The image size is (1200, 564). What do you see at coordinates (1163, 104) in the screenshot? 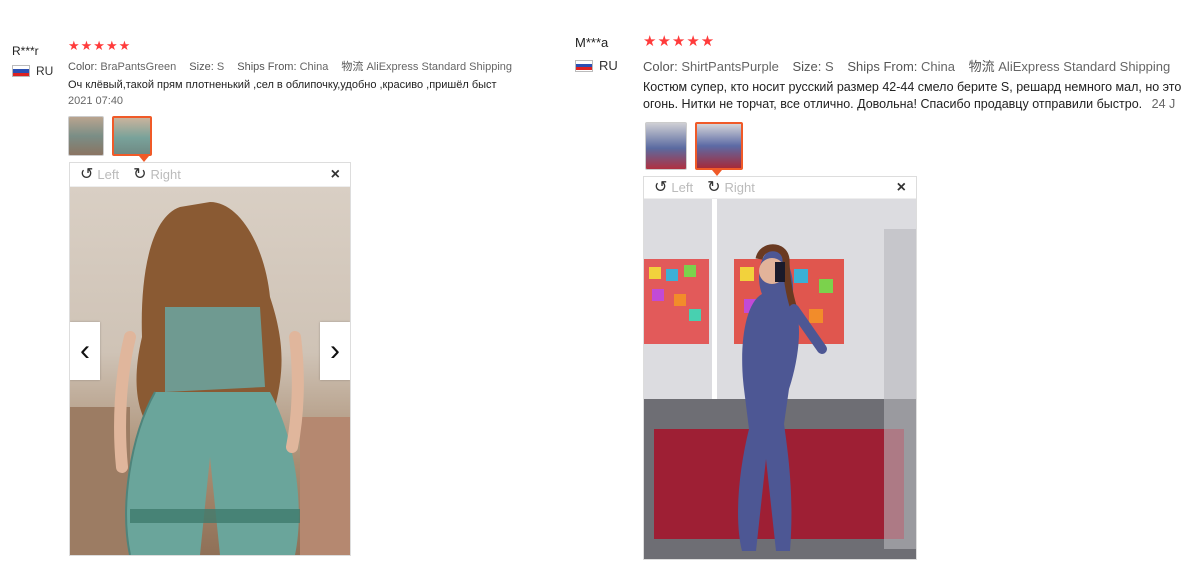
I see `review-date: 24 J` at bounding box center [1163, 104].